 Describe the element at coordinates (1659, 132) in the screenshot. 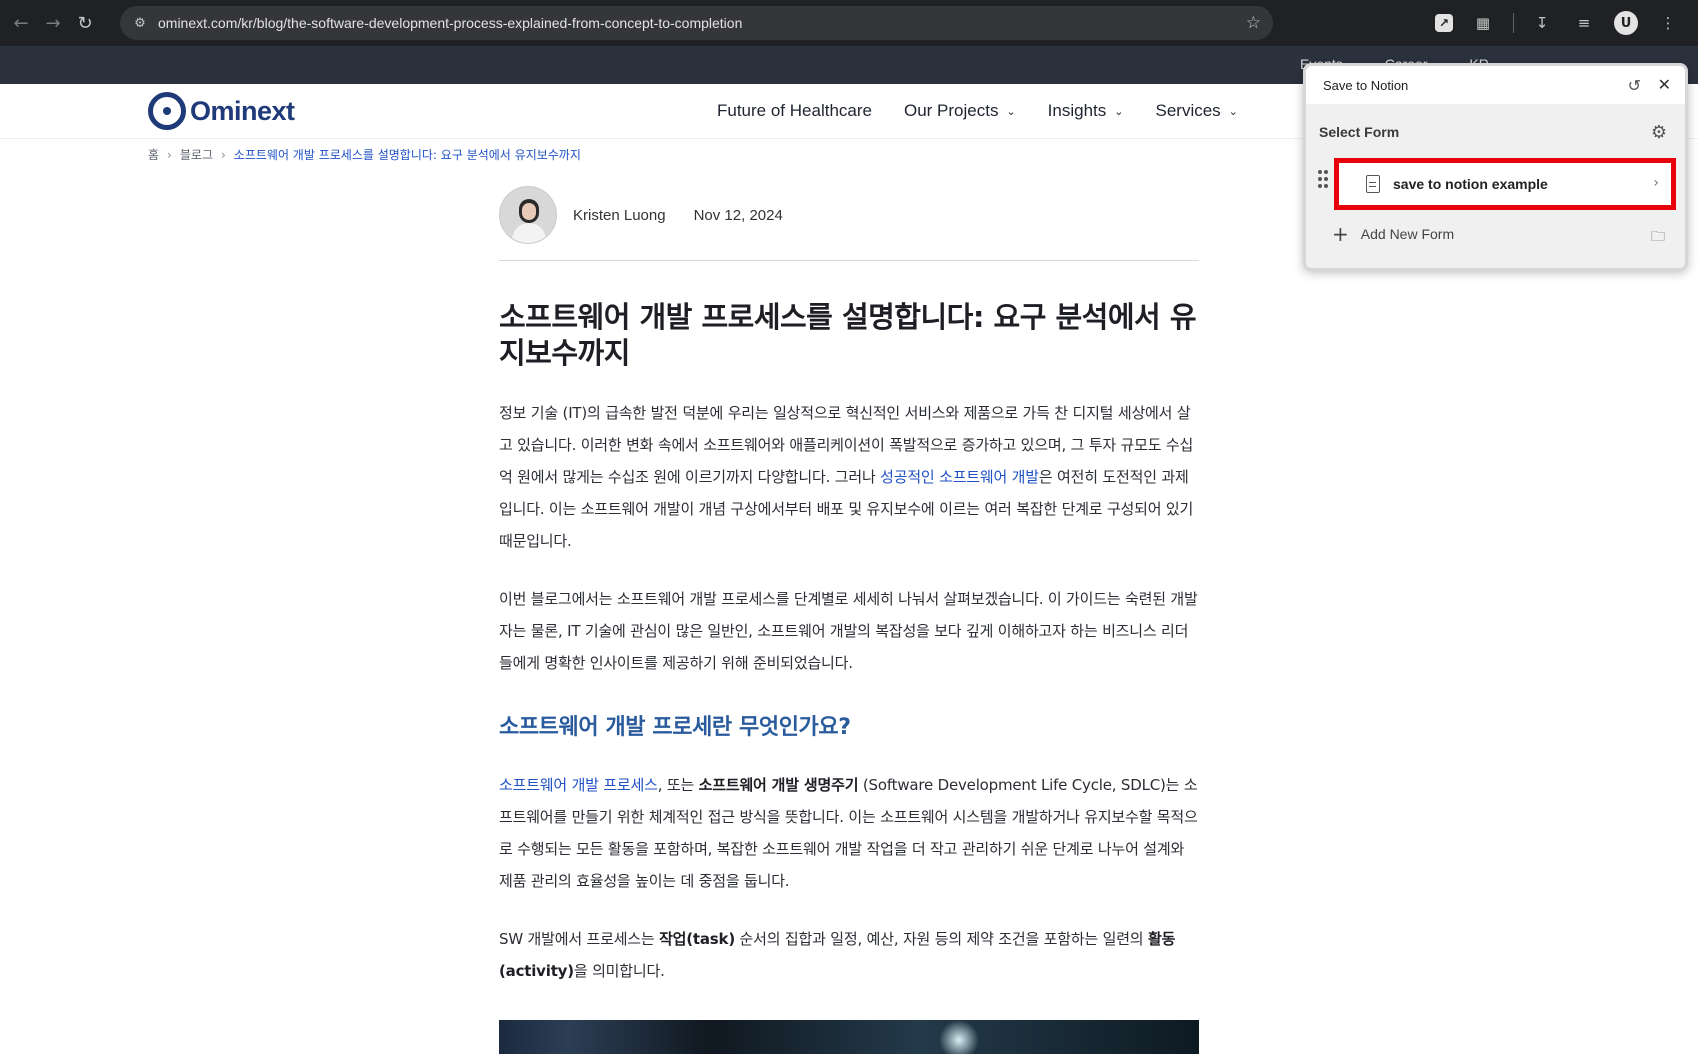

I see `gear-icon: ⚙` at that location.